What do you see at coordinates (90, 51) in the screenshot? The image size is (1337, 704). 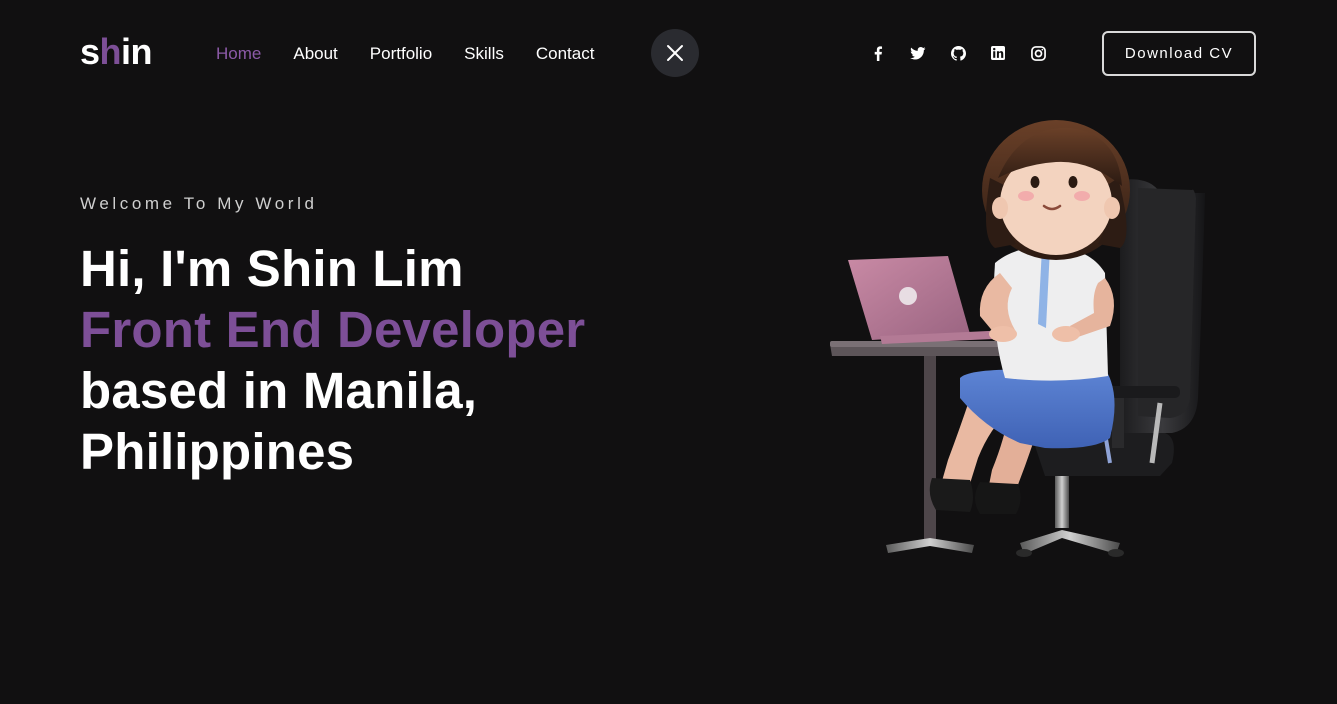 I see `logo-text-part1: s` at bounding box center [90, 51].